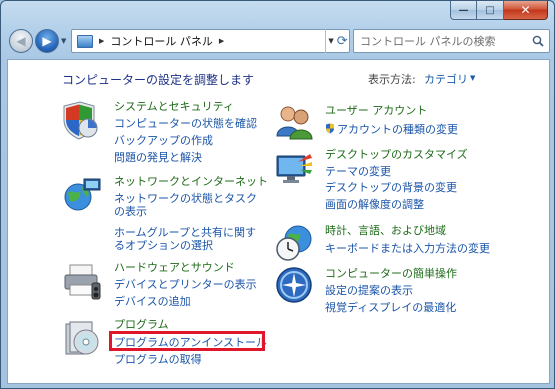  What do you see at coordinates (538, 41) in the screenshot?
I see `search-icon` at bounding box center [538, 41].